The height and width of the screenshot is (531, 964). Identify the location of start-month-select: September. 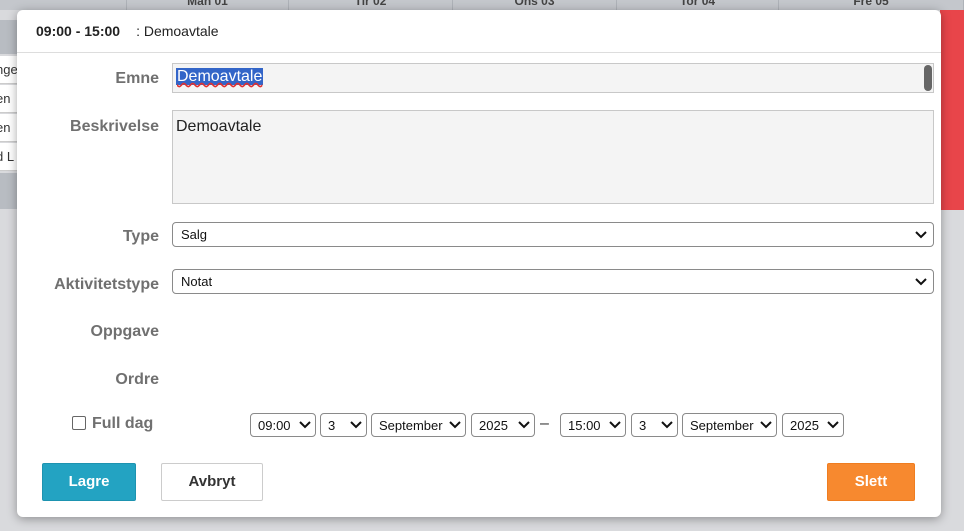
(418, 425).